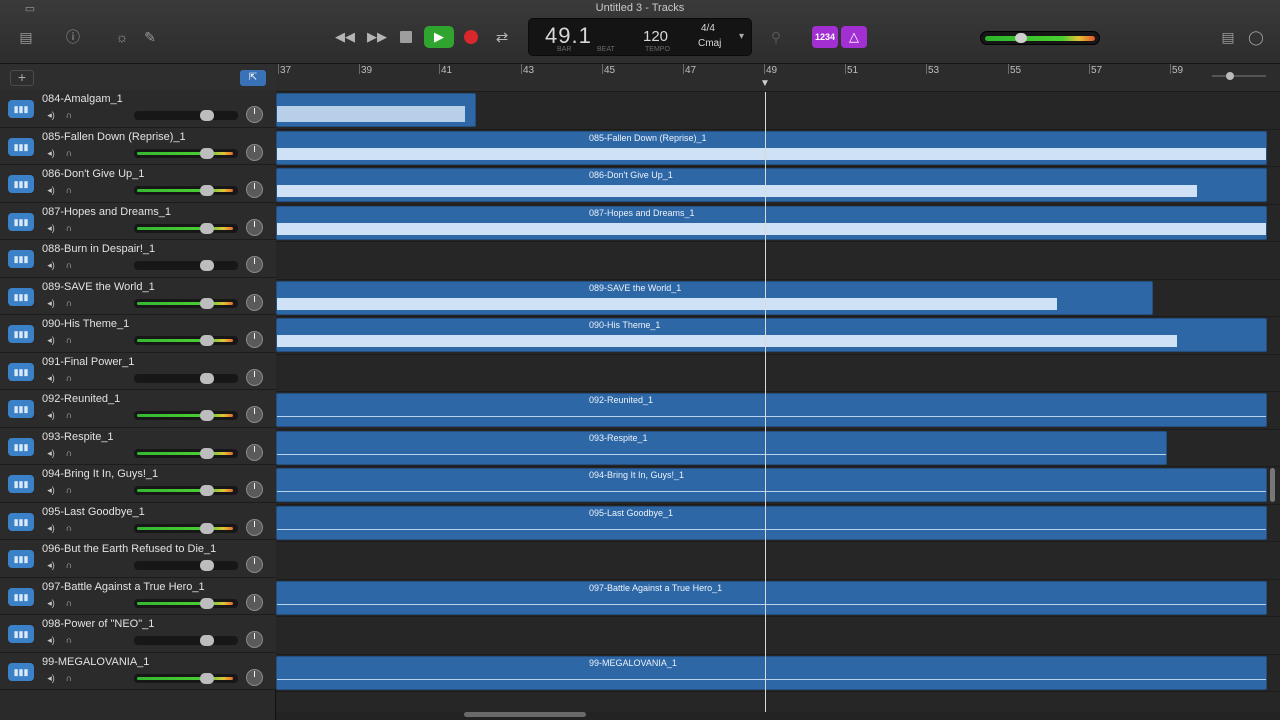 The width and height of the screenshot is (1280, 720). Describe the element at coordinates (1230, 76) in the screenshot. I see `zoom-knob` at that location.